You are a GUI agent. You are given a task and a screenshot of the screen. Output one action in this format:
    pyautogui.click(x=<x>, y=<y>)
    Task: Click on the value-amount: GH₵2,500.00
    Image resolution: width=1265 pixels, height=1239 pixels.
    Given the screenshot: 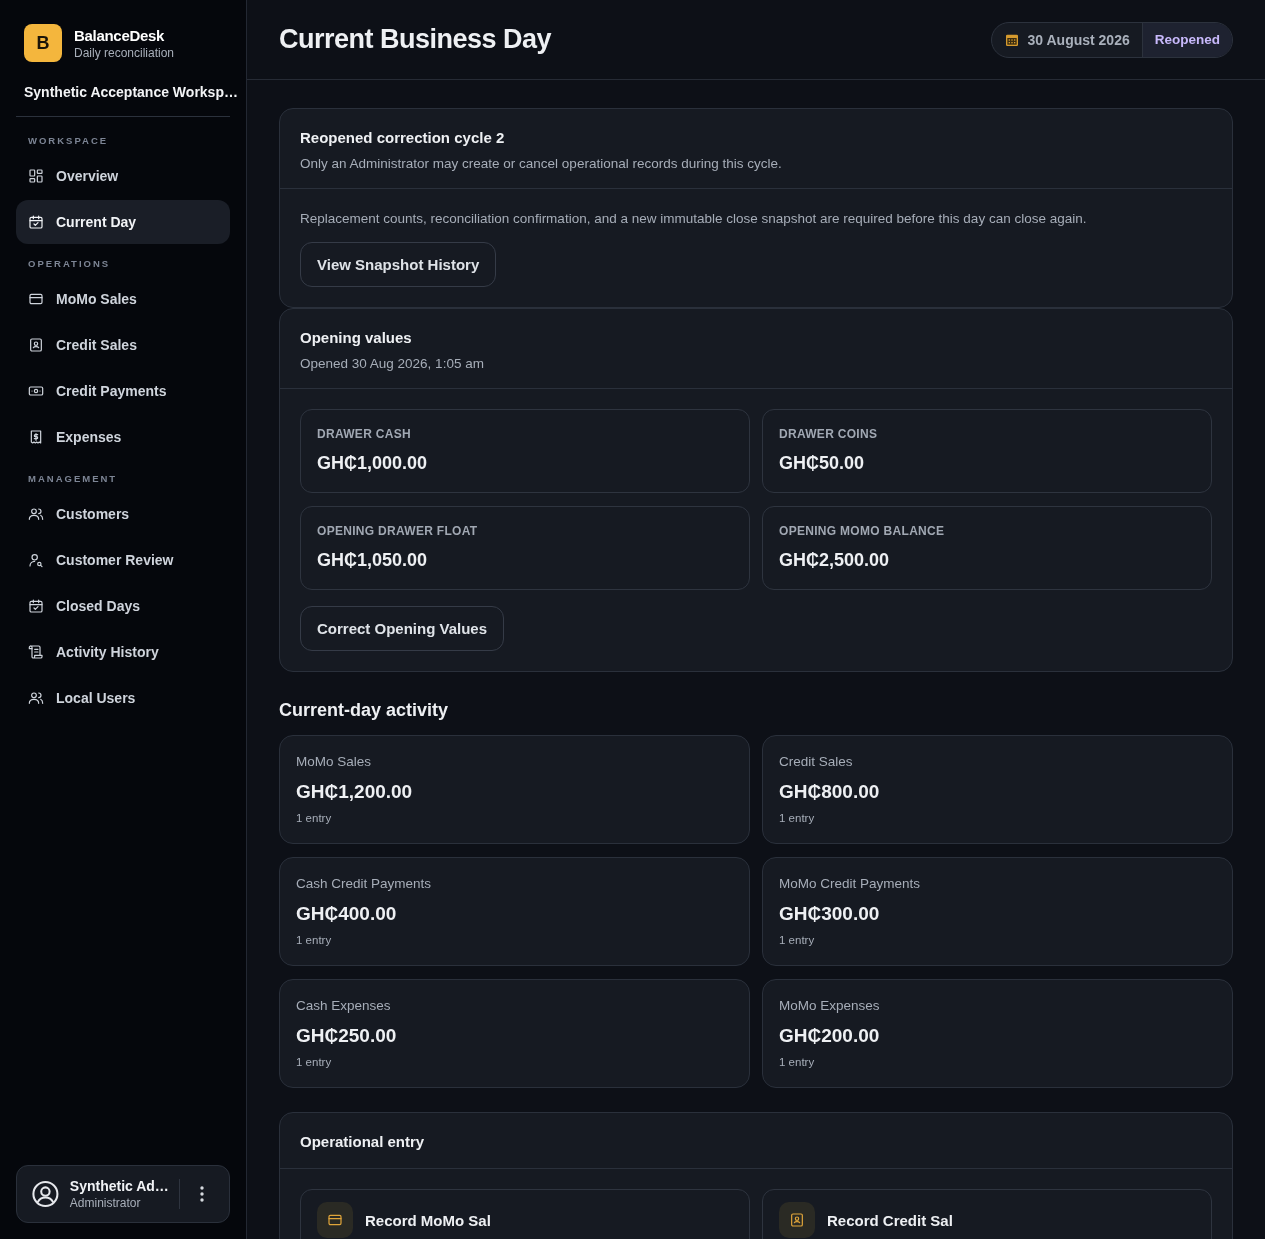 What is the action you would take?
    pyautogui.click(x=835, y=560)
    